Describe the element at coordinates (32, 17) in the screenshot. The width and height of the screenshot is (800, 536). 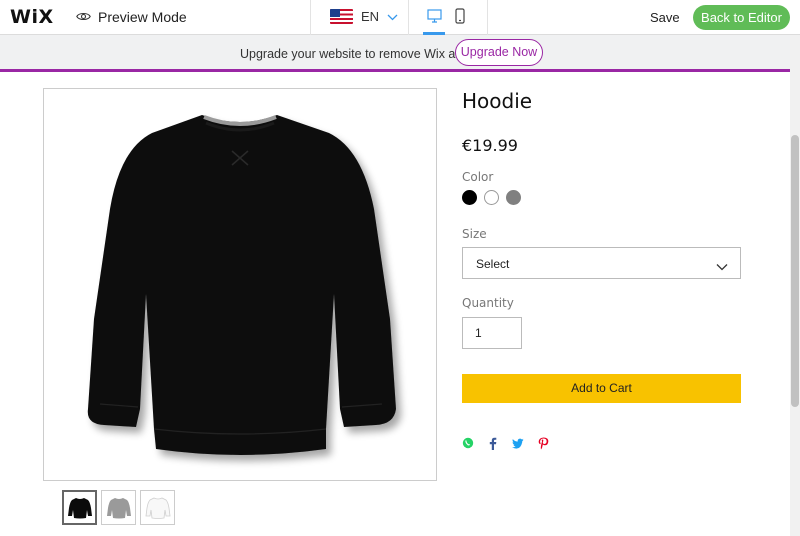
I see `wix-logo: WiX` at that location.